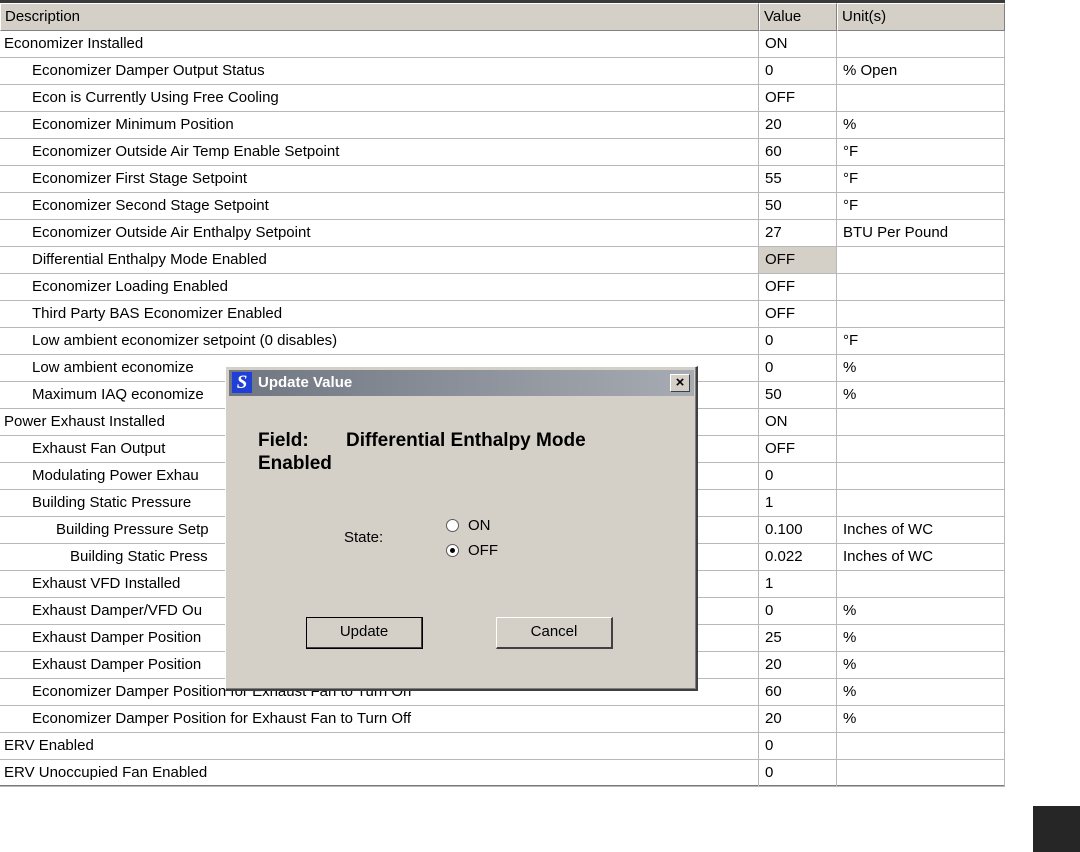  Describe the element at coordinates (483, 550) in the screenshot. I see `radio-off-label: OFF` at that location.